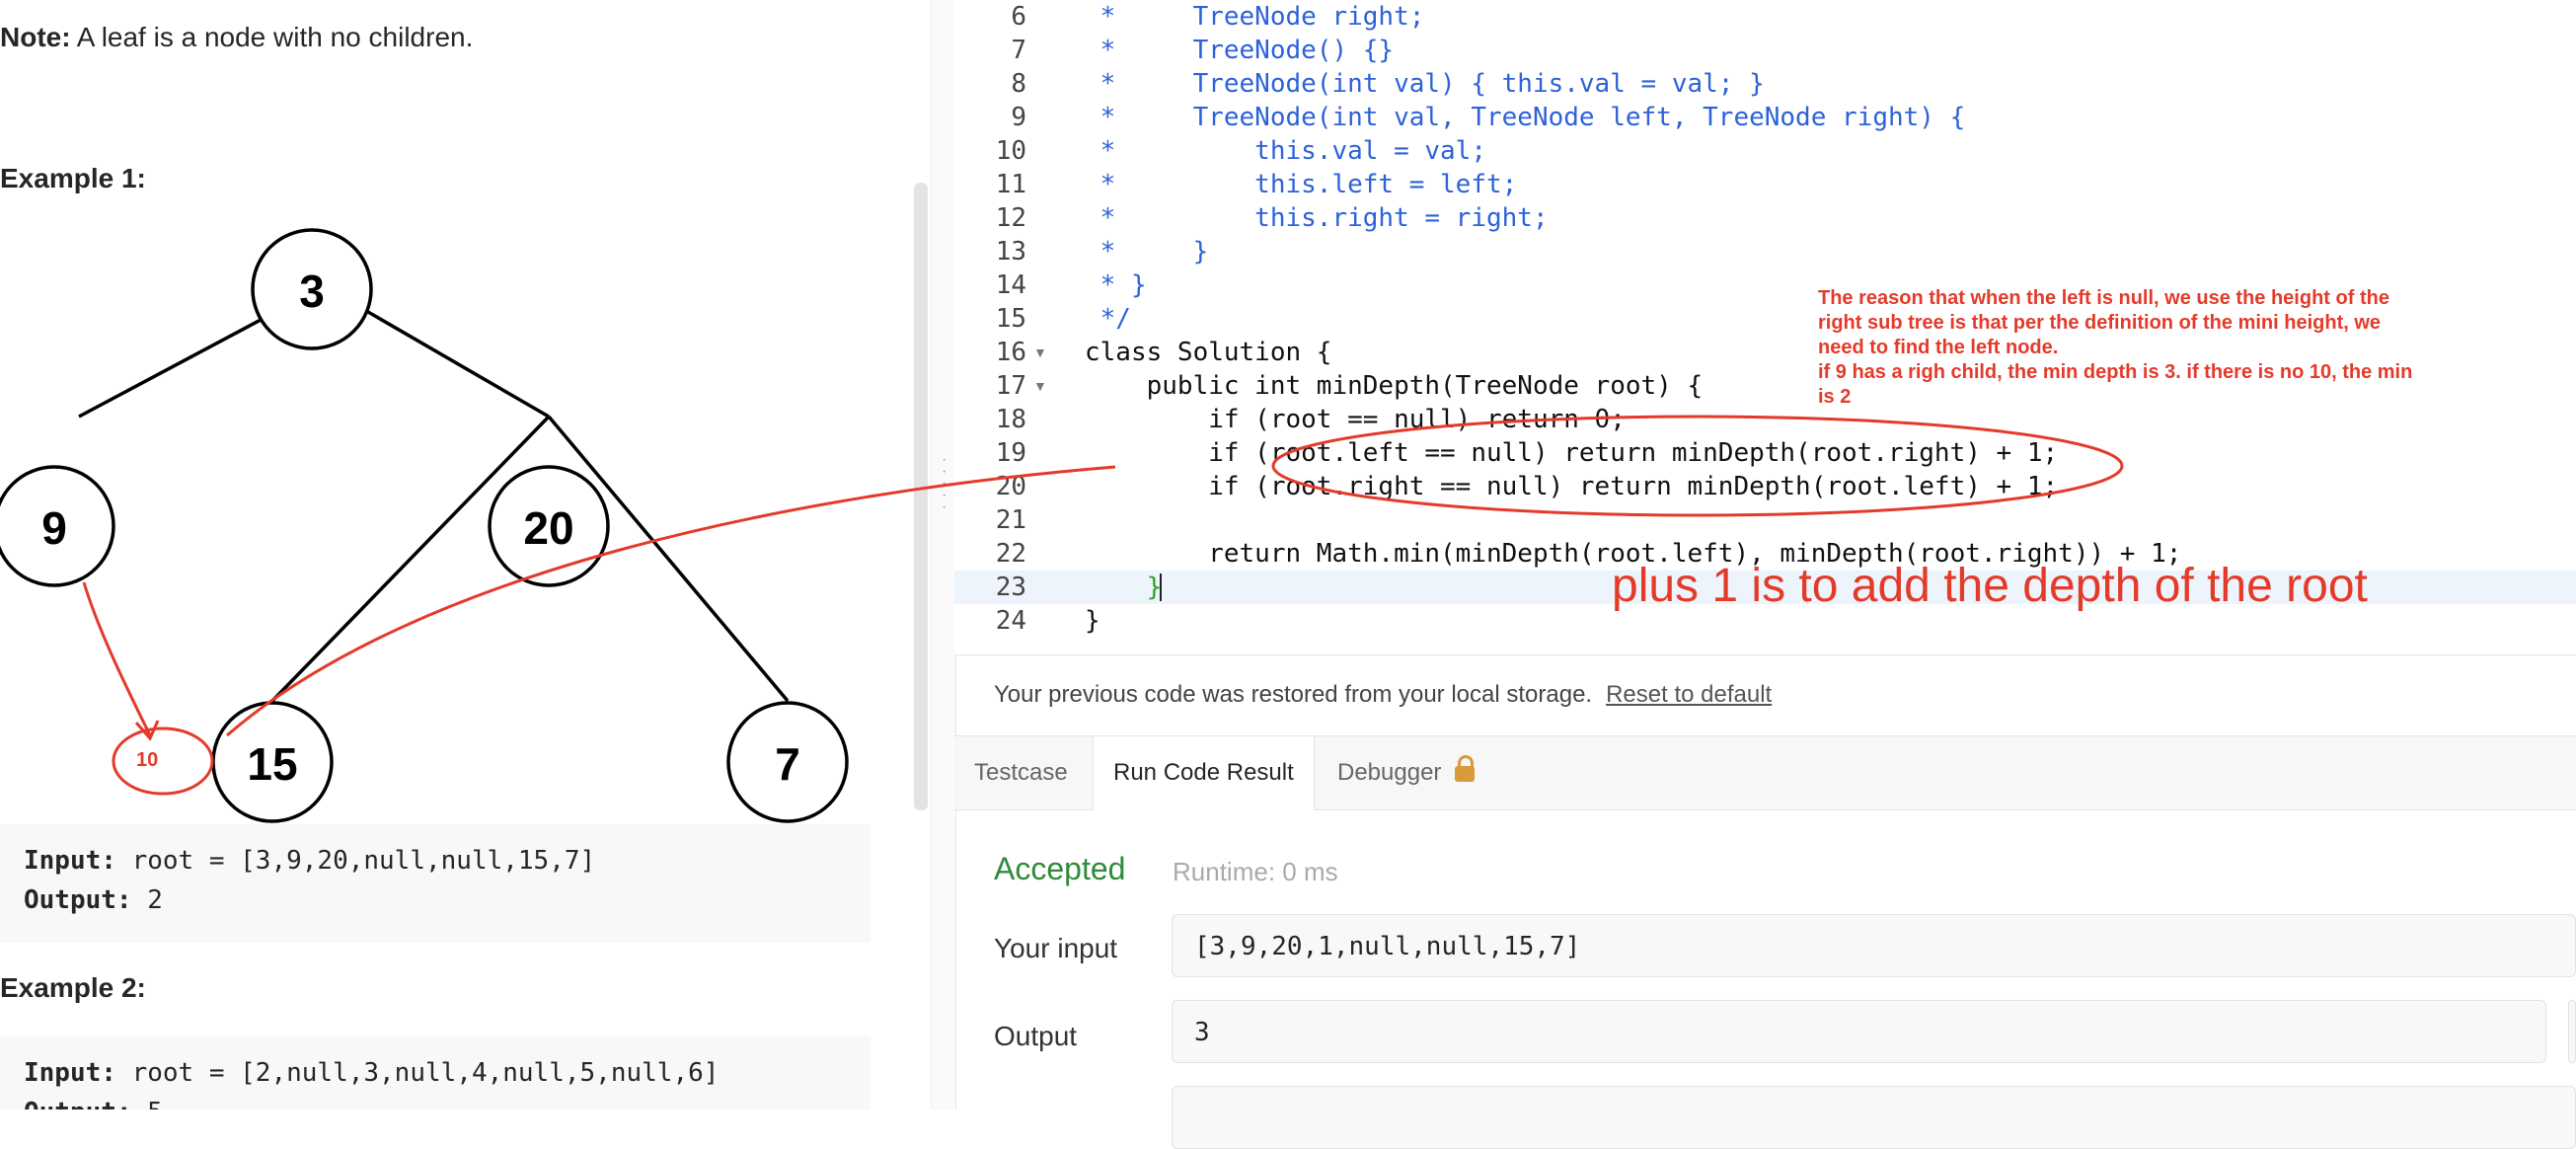  I want to click on code-text: public int minDepth(TreeNode root) {, so click(1394, 386).